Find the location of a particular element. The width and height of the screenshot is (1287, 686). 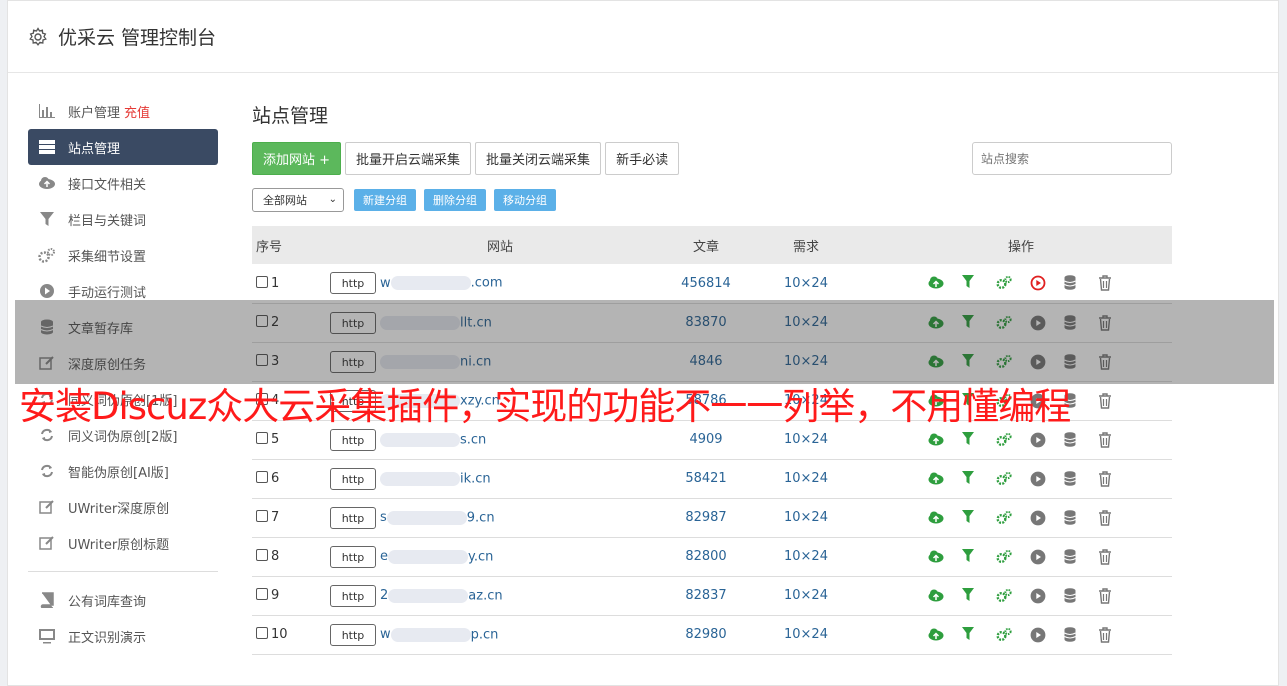

site-domain-prefix: s is located at coordinates (383, 517).